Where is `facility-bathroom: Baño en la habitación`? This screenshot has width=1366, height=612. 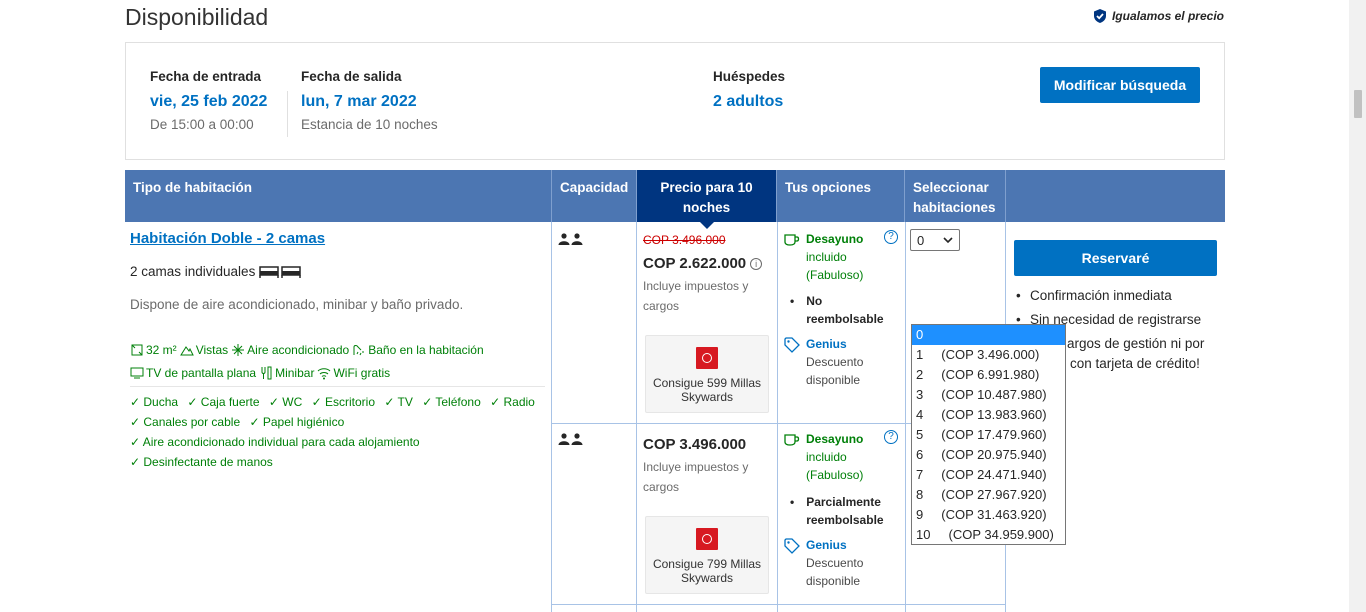
facility-bathroom: Baño en la habitación is located at coordinates (418, 350).